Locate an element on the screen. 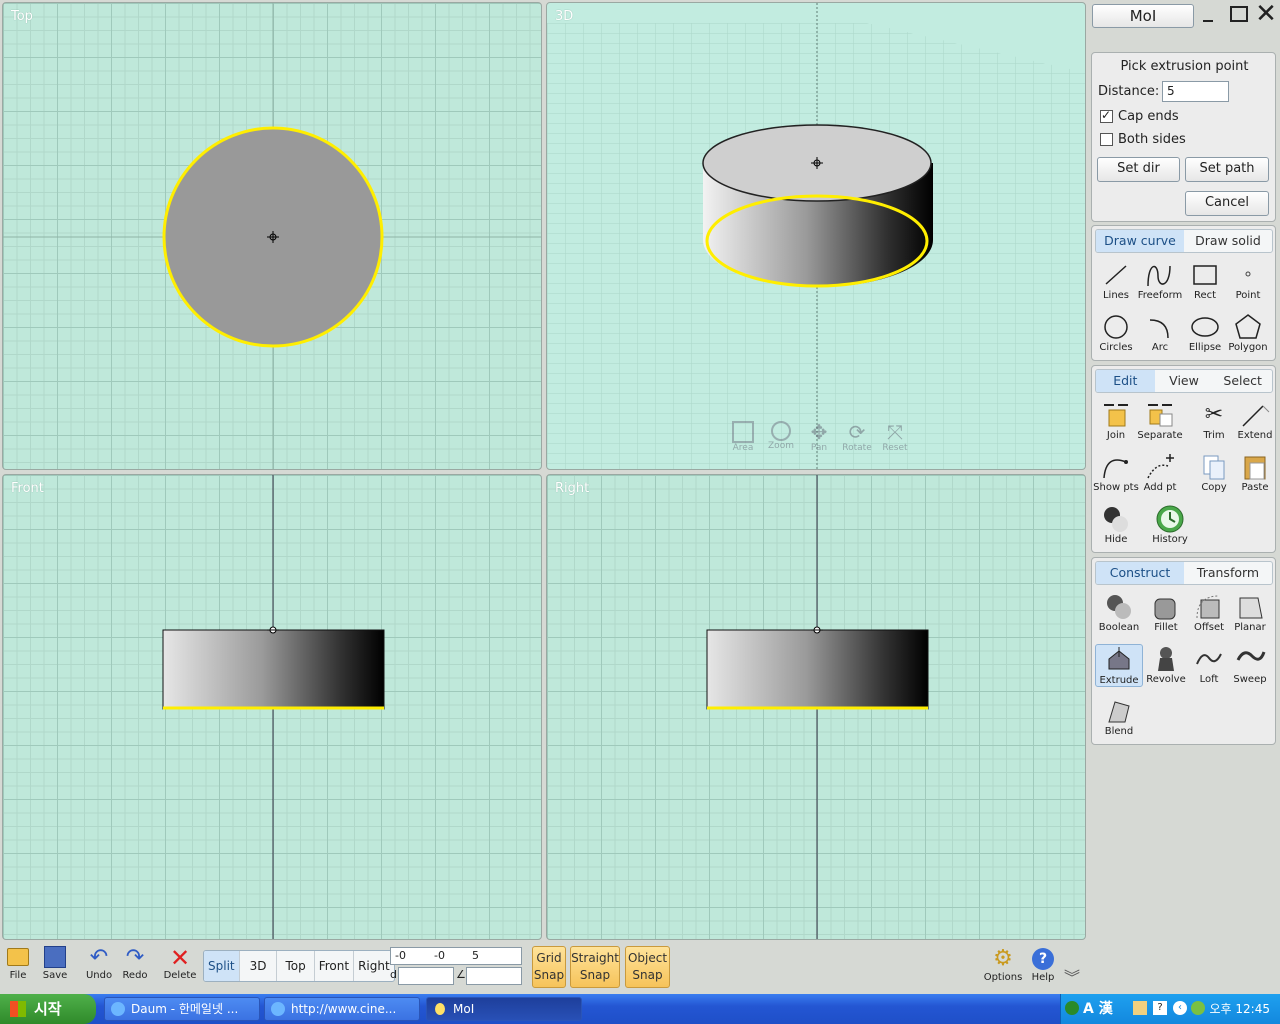  zoom-button: Zoom is located at coordinates (781, 436).